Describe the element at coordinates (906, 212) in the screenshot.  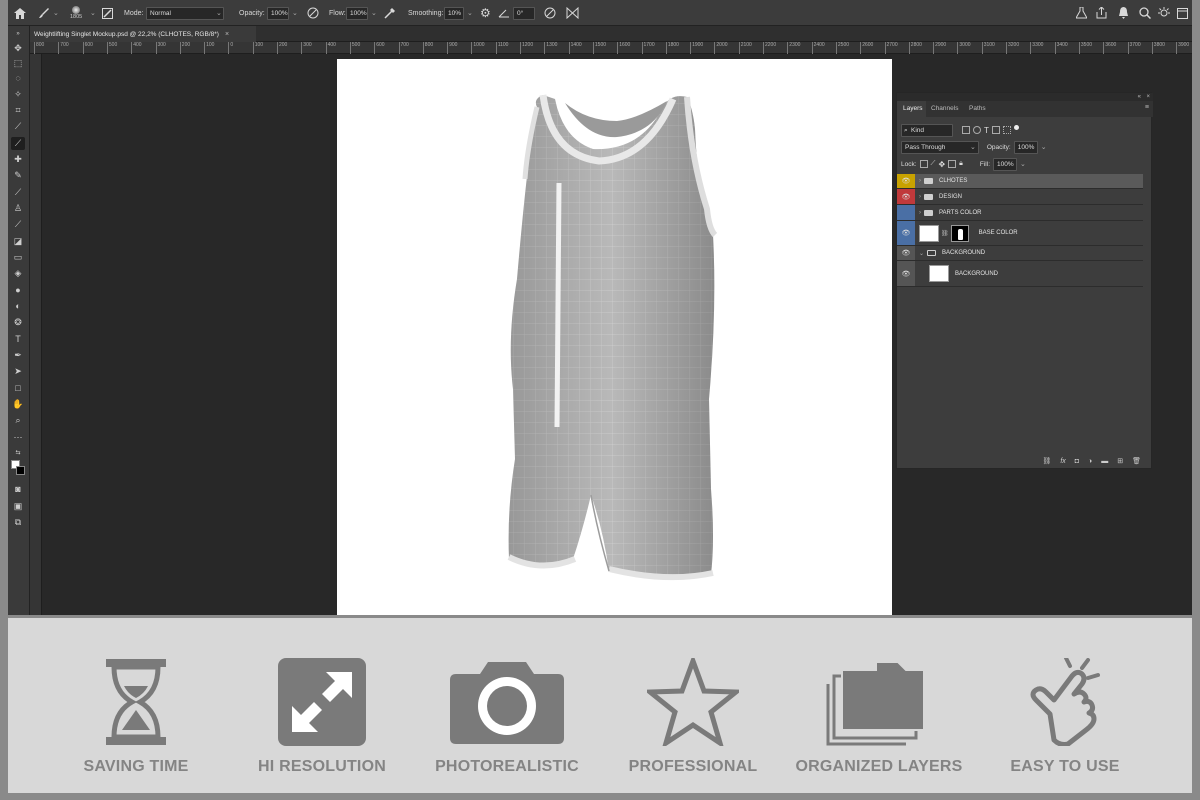
I see `visibility-eye-icon` at that location.